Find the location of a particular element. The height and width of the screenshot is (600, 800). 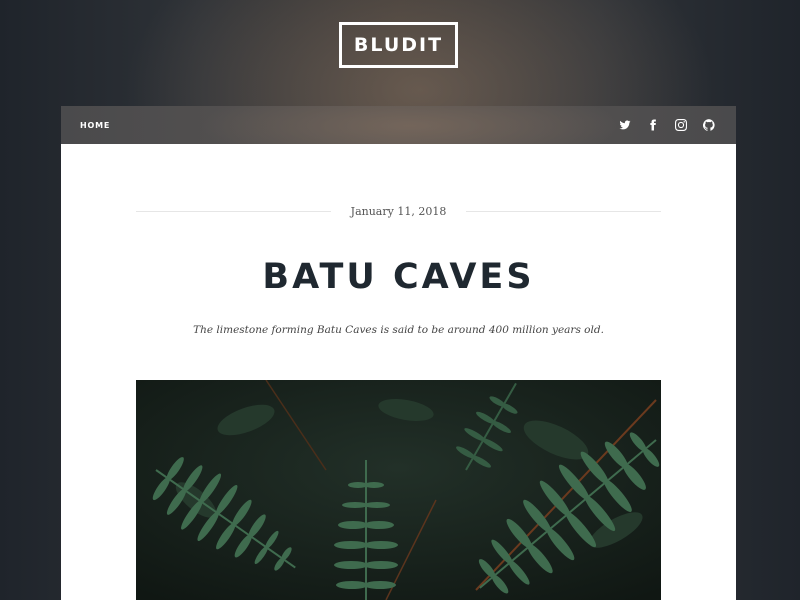

facebook-icon is located at coordinates (653, 125).